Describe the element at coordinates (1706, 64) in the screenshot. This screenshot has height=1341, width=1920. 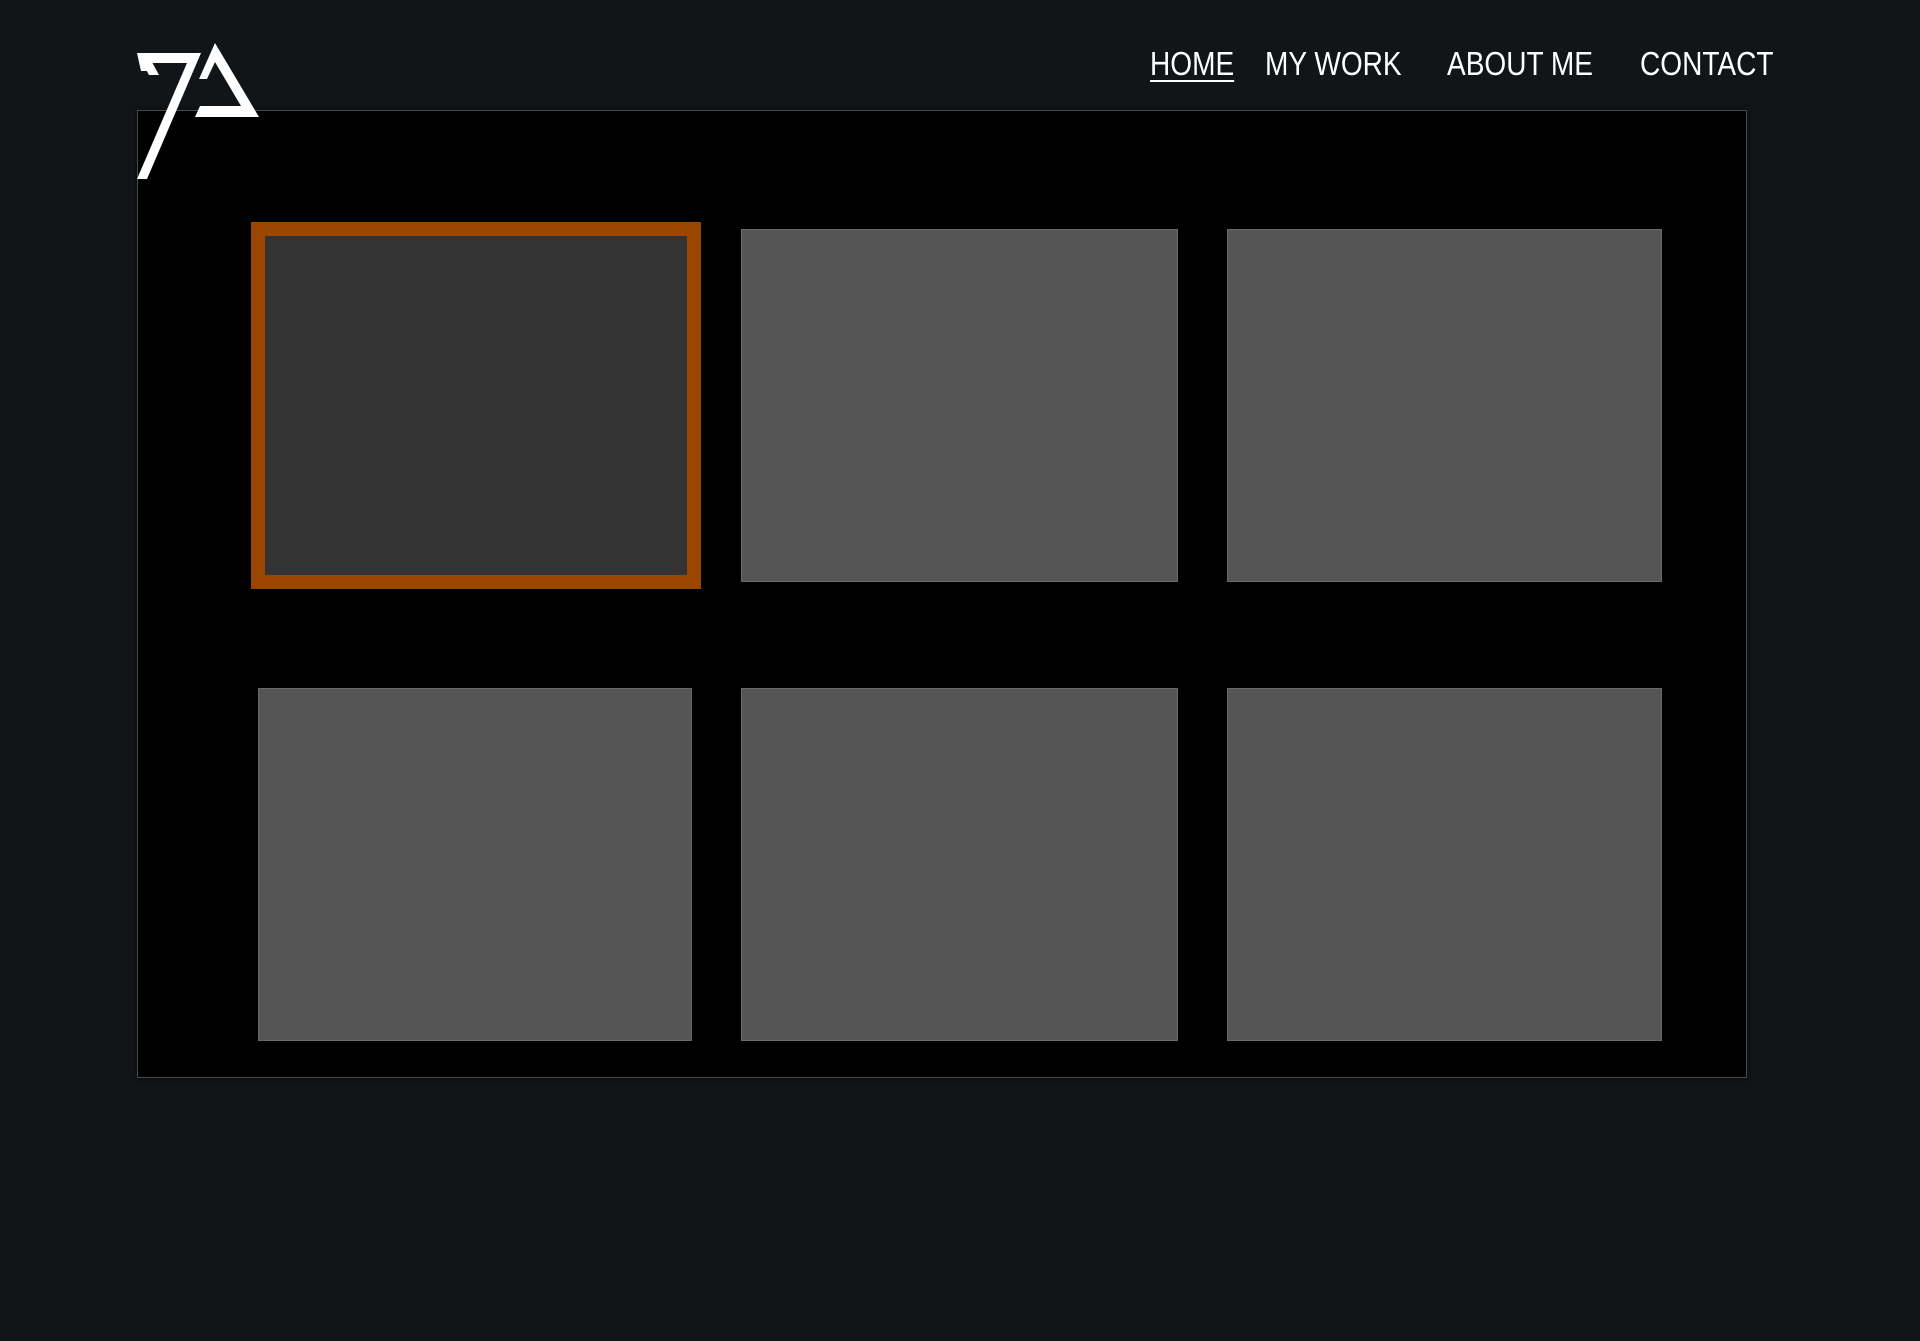
I see `nav-contact-link: CONTACT` at that location.